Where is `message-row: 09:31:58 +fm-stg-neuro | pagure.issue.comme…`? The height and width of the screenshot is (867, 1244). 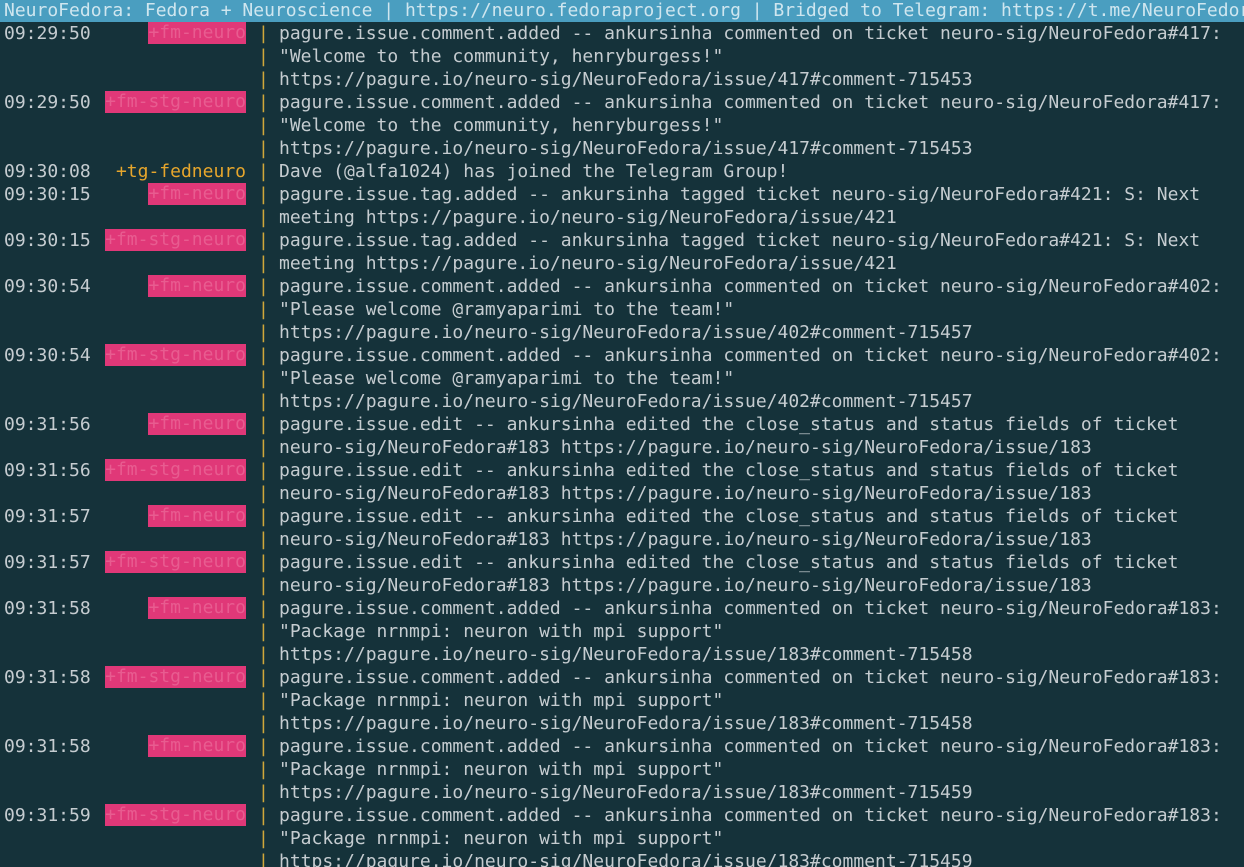 message-row: 09:31:58 +fm-stg-neuro | pagure.issue.comme… is located at coordinates (622, 677).